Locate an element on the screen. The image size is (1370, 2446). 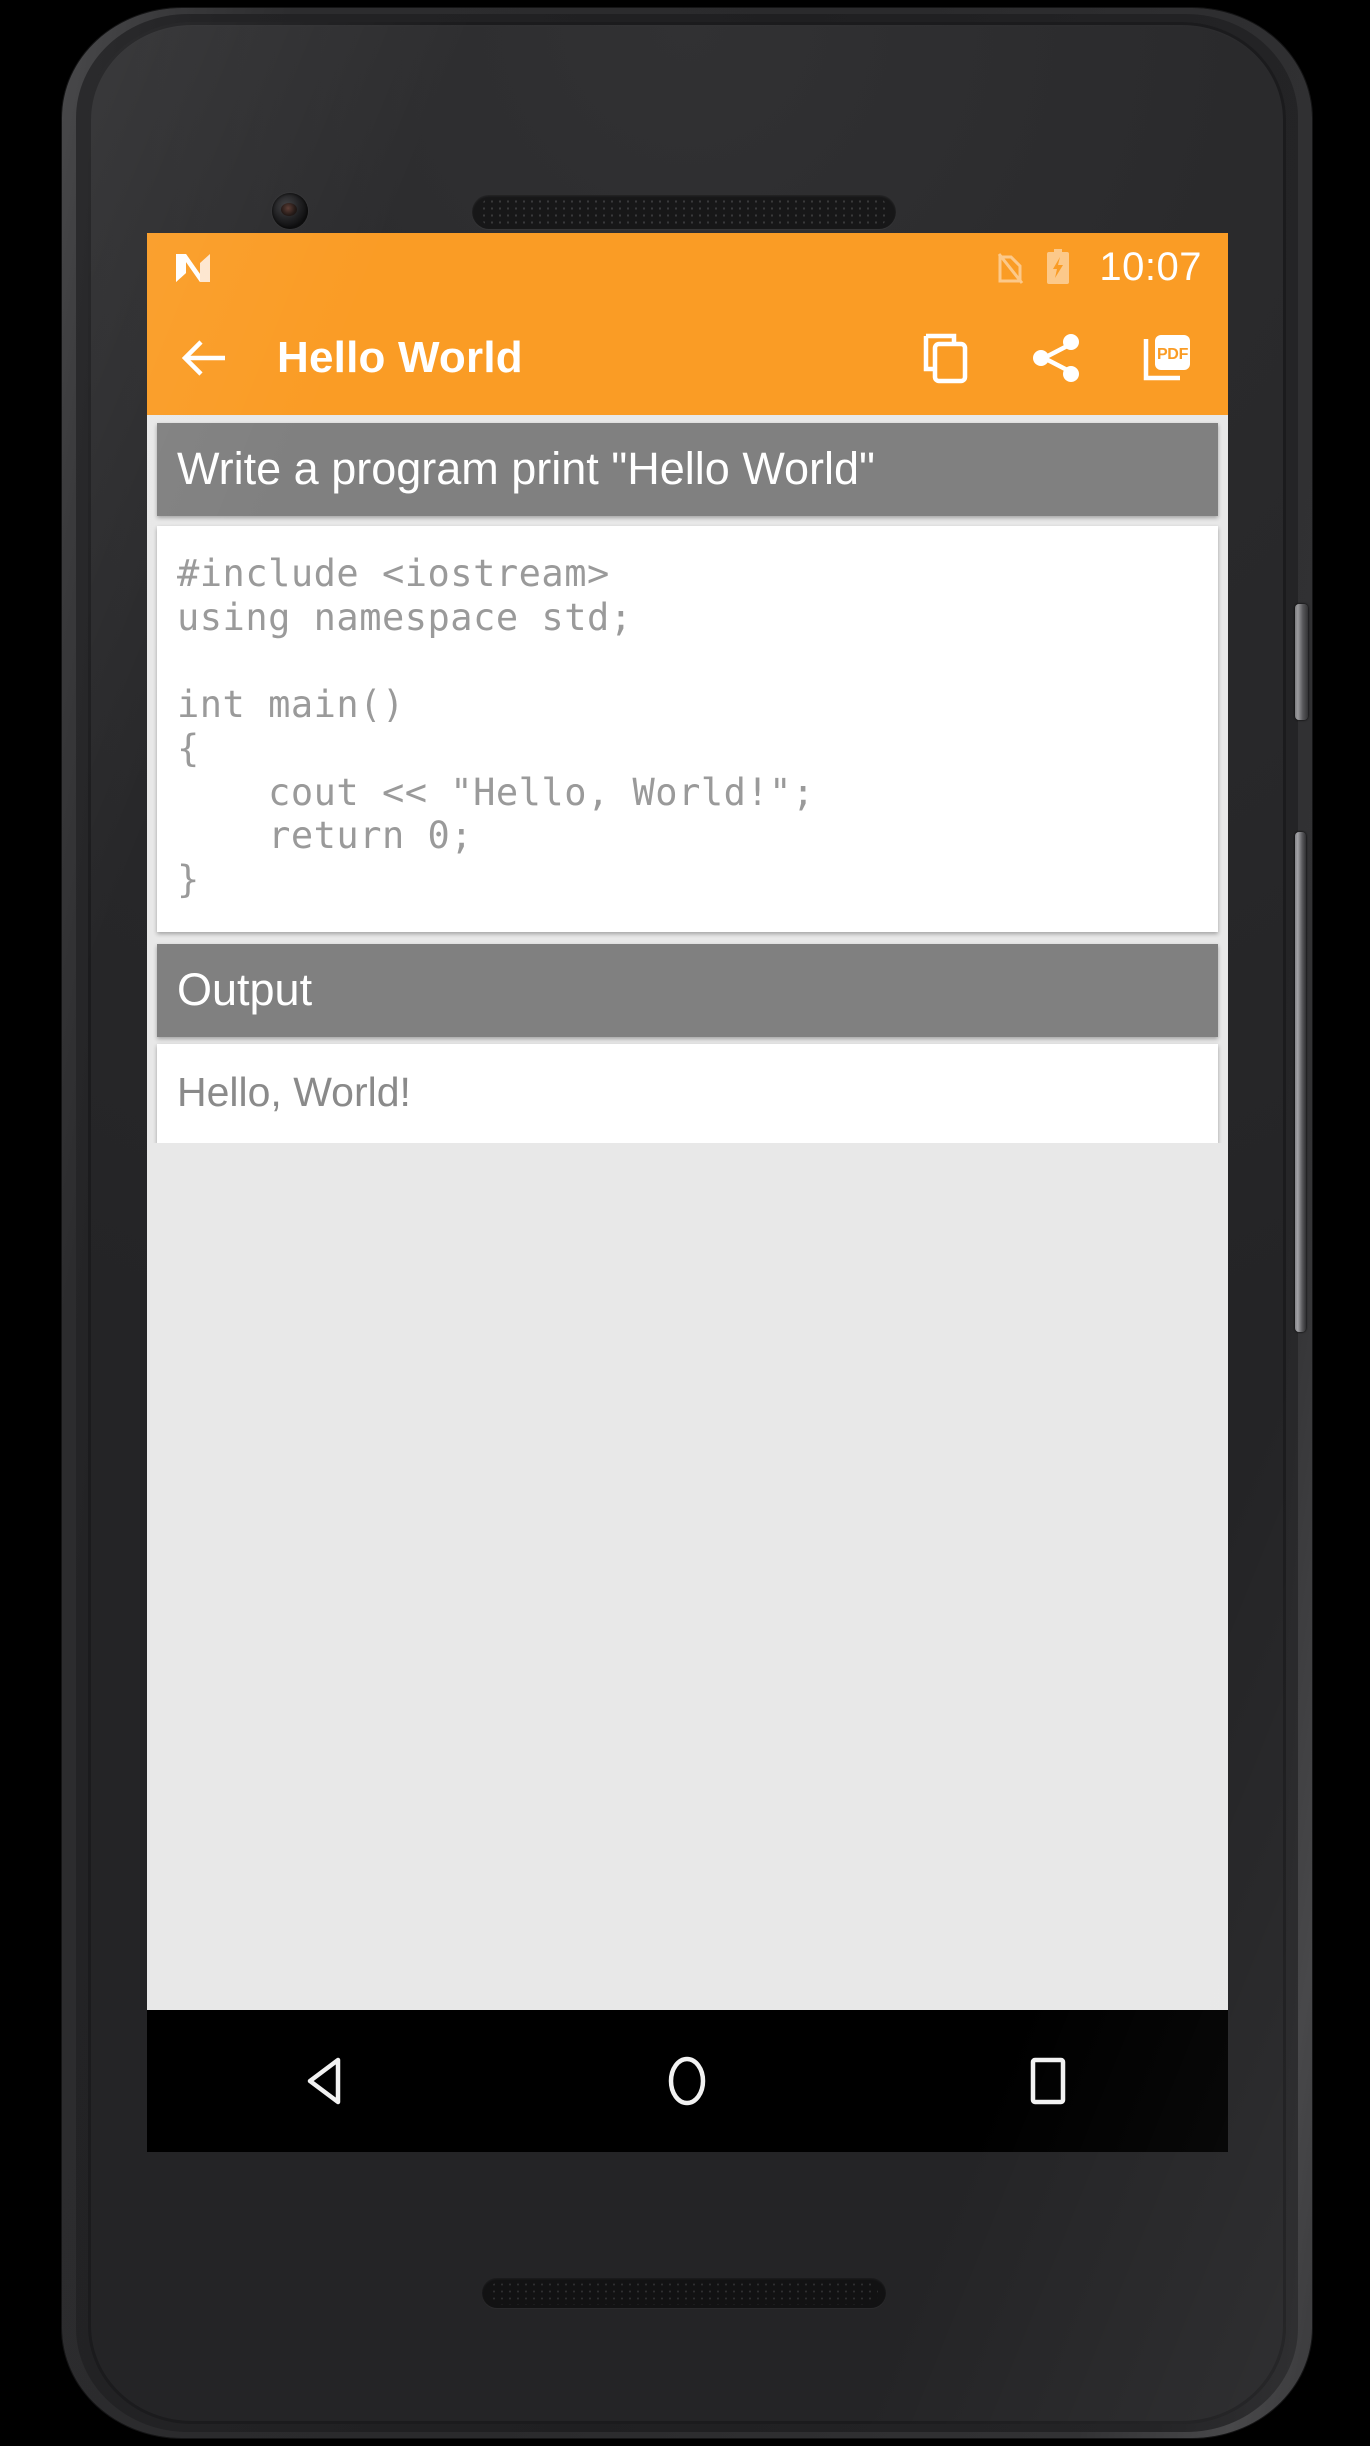
power-button is located at coordinates (1301, 662).